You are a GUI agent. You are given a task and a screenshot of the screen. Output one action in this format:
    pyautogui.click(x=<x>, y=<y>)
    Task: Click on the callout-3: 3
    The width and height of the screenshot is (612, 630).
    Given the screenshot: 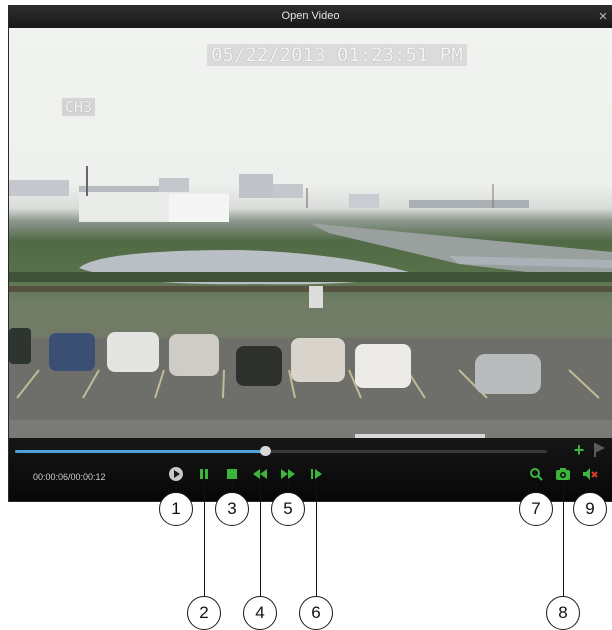 What is the action you would take?
    pyautogui.click(x=232, y=509)
    